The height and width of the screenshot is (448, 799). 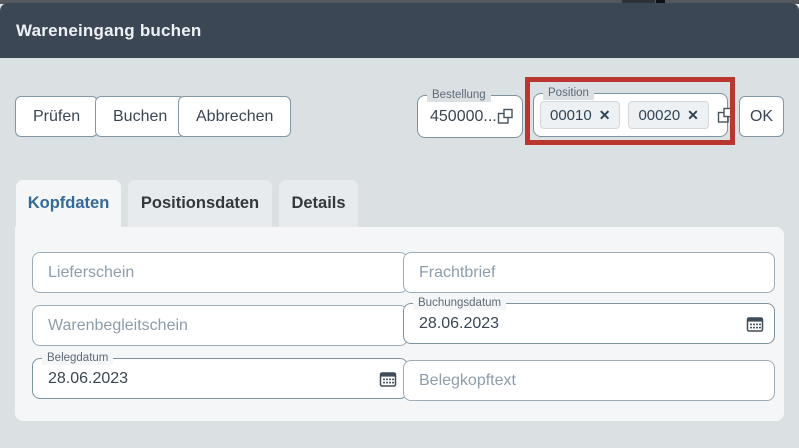 What do you see at coordinates (68, 203) in the screenshot?
I see `tab-kopfdaten: Kopfdaten` at bounding box center [68, 203].